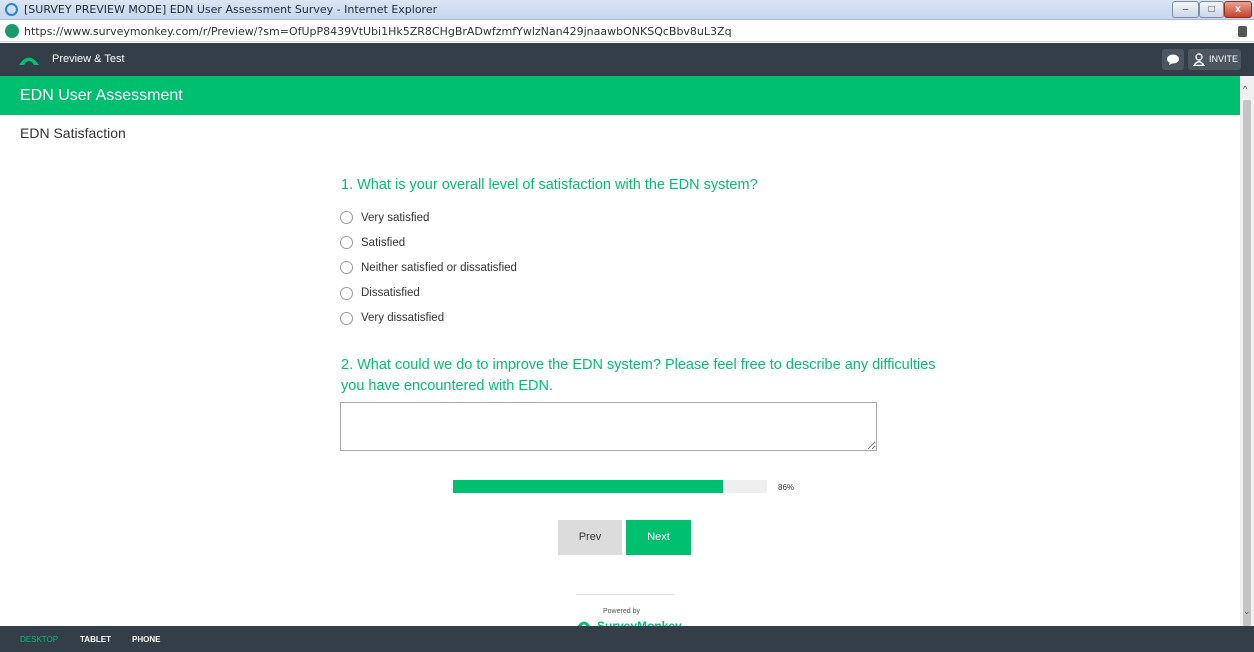 The image size is (1254, 652). Describe the element at coordinates (658, 537) in the screenshot. I see `next-button: Next` at that location.